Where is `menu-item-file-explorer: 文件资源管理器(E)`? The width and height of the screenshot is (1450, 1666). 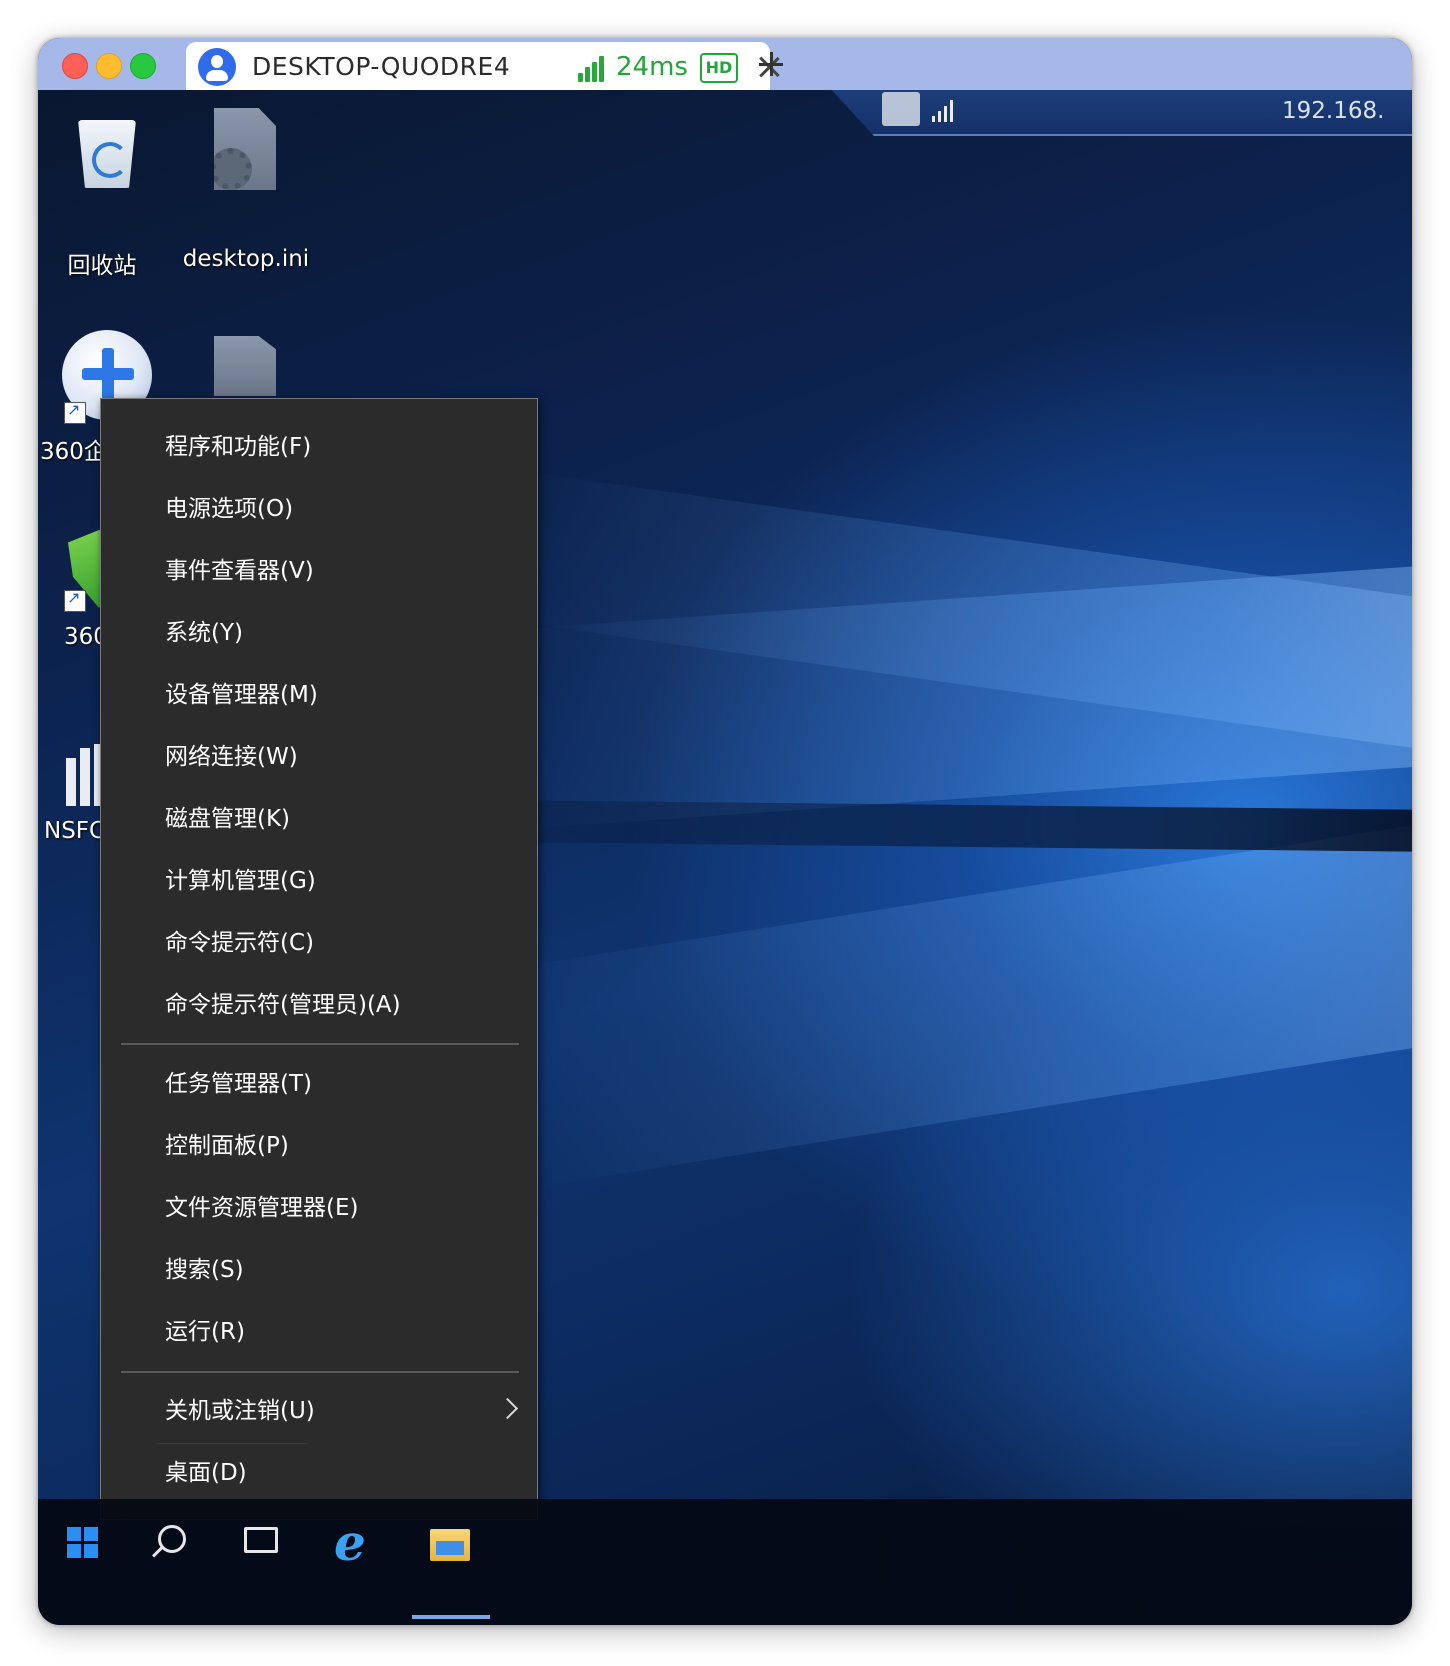 menu-item-file-explorer: 文件资源管理器(E) is located at coordinates (319, 1208).